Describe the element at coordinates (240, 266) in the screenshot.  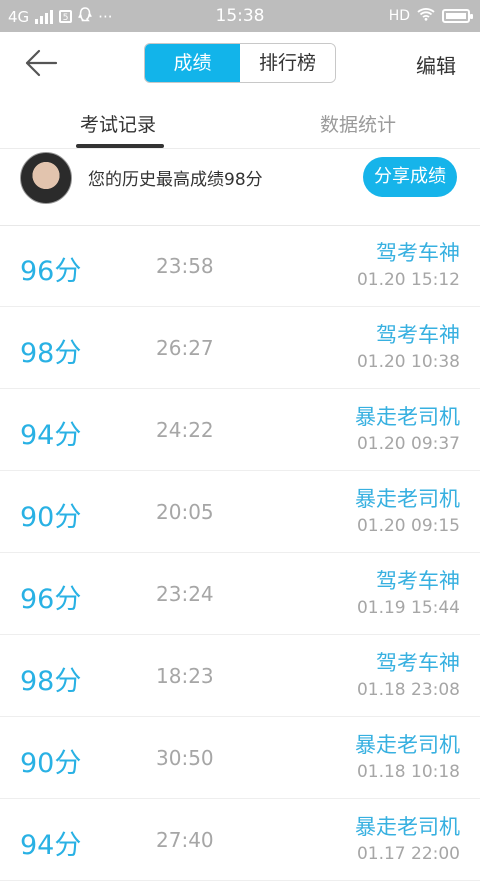
I see `record-row: 96分 23:58 驾考车神 01.20 15:12` at that location.